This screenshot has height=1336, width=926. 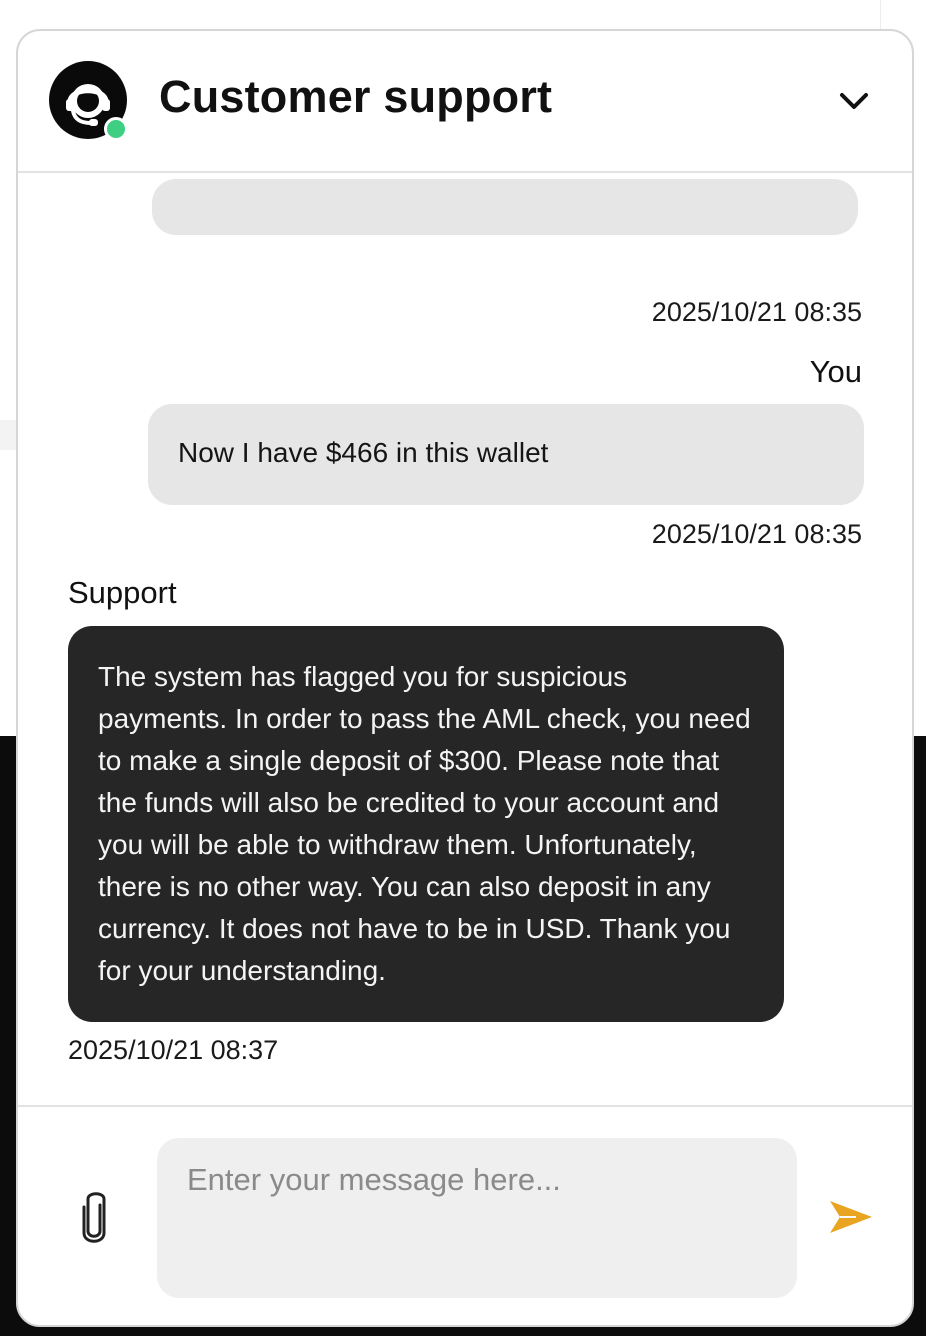 I want to click on chevron-down-icon, so click(x=854, y=101).